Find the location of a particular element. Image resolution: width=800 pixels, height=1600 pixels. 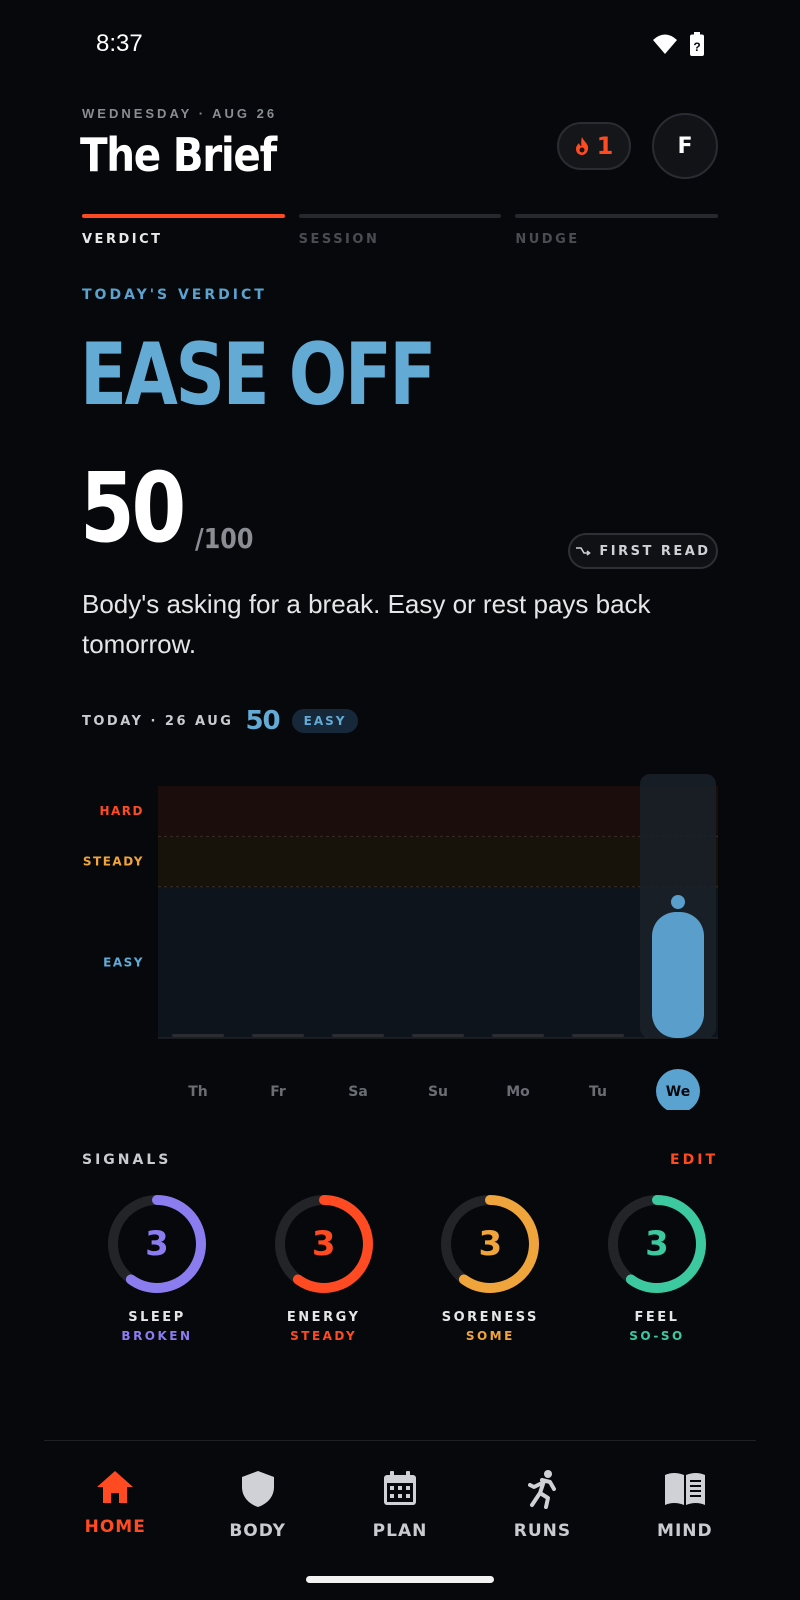

day-label-sa: Sa is located at coordinates (358, 1092).